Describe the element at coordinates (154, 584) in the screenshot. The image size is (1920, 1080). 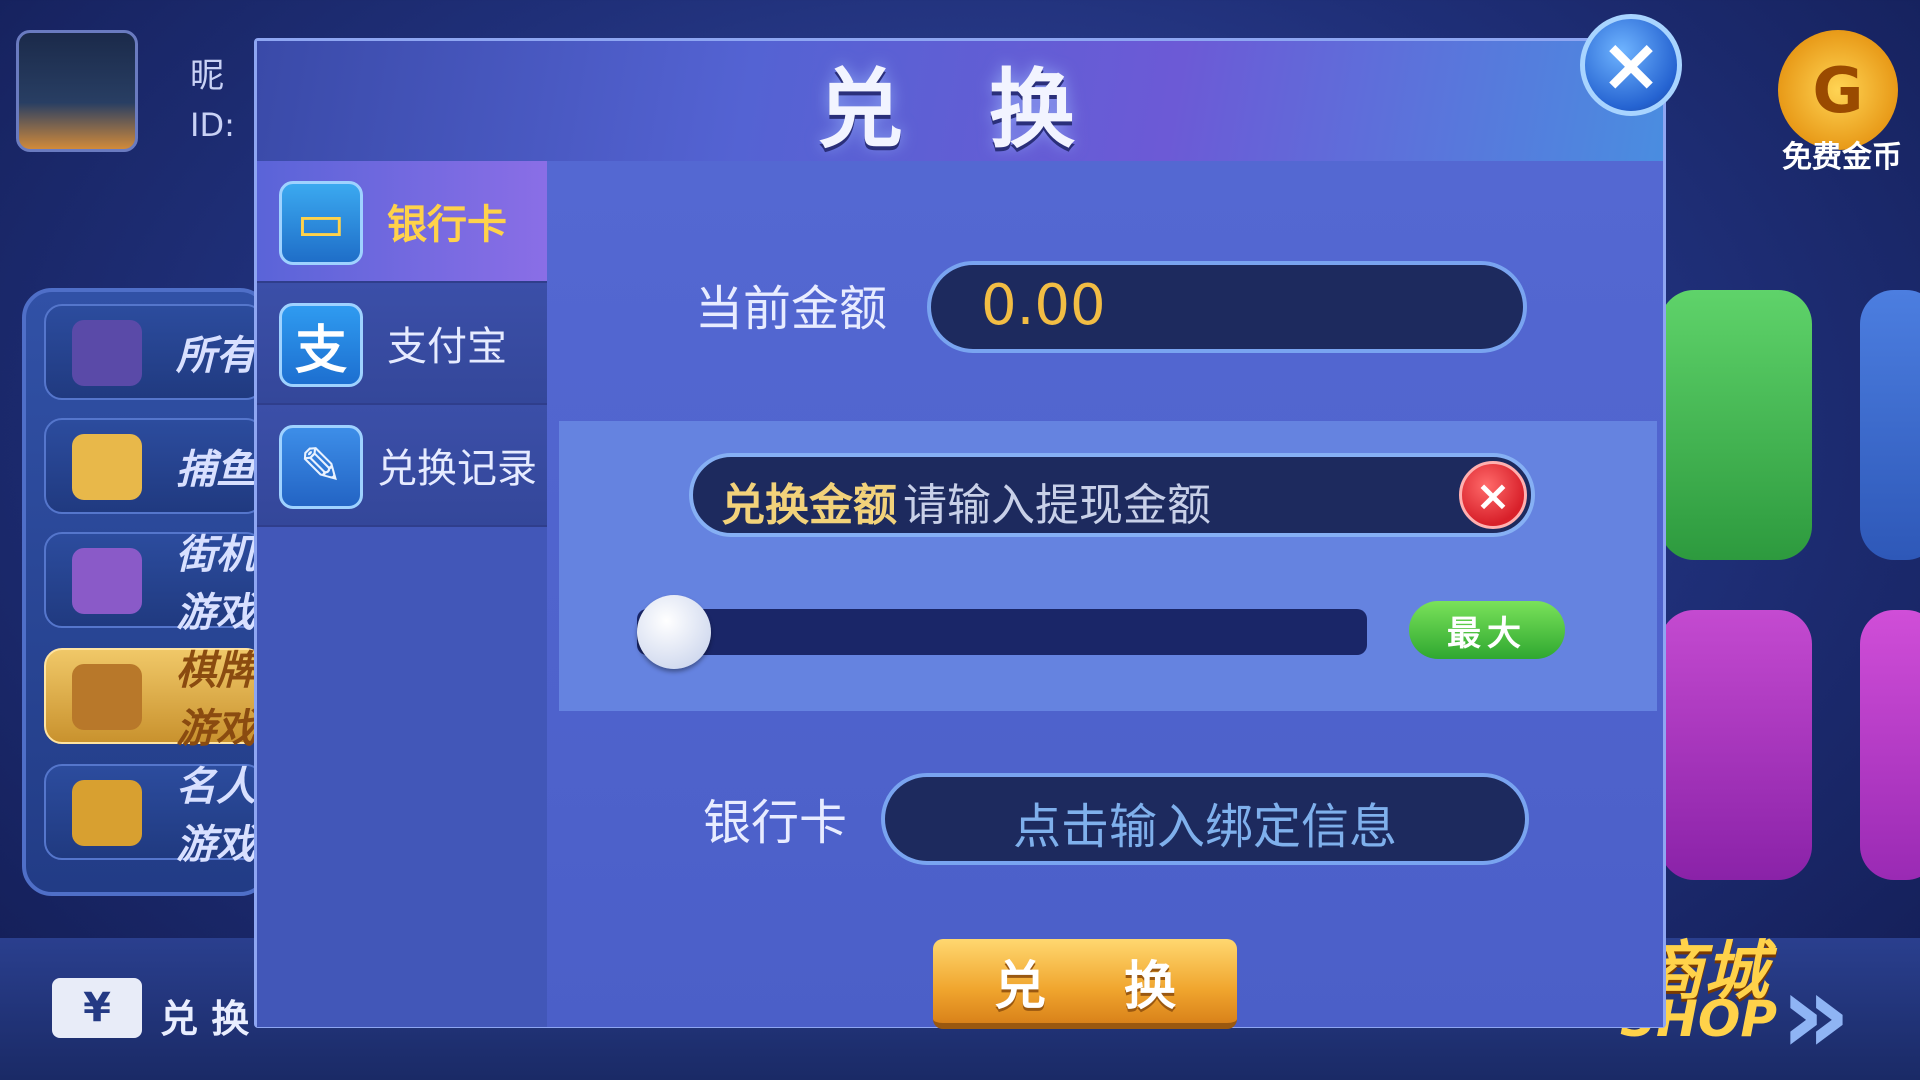
I see `lobby-category-arcade: 街机游戏` at that location.